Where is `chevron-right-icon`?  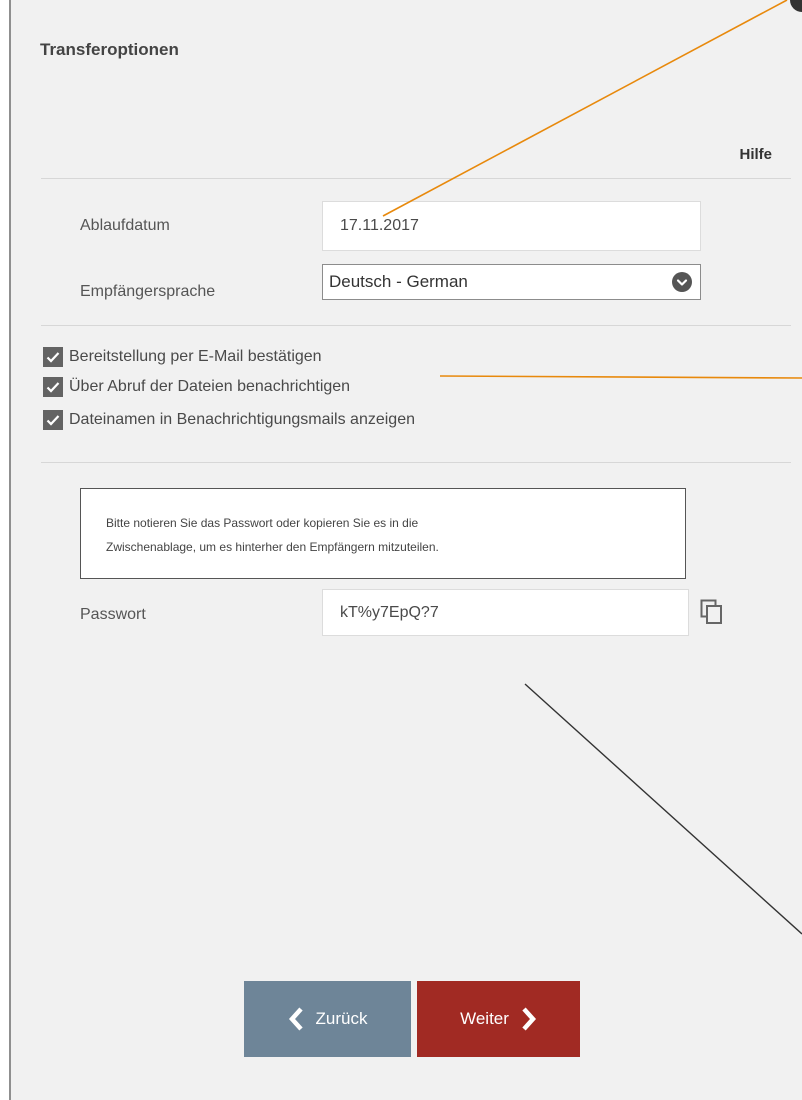 chevron-right-icon is located at coordinates (529, 1019).